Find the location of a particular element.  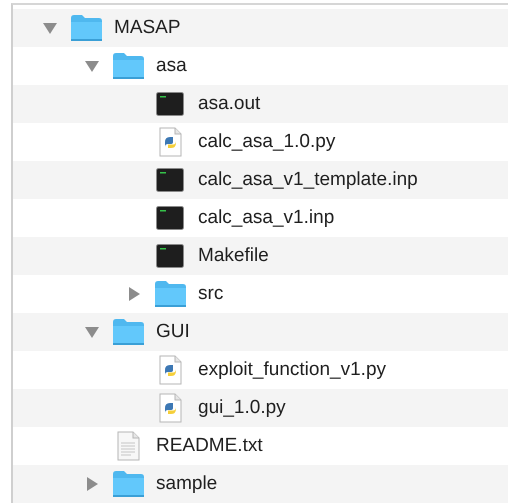

tree-row: sample is located at coordinates (260, 484).